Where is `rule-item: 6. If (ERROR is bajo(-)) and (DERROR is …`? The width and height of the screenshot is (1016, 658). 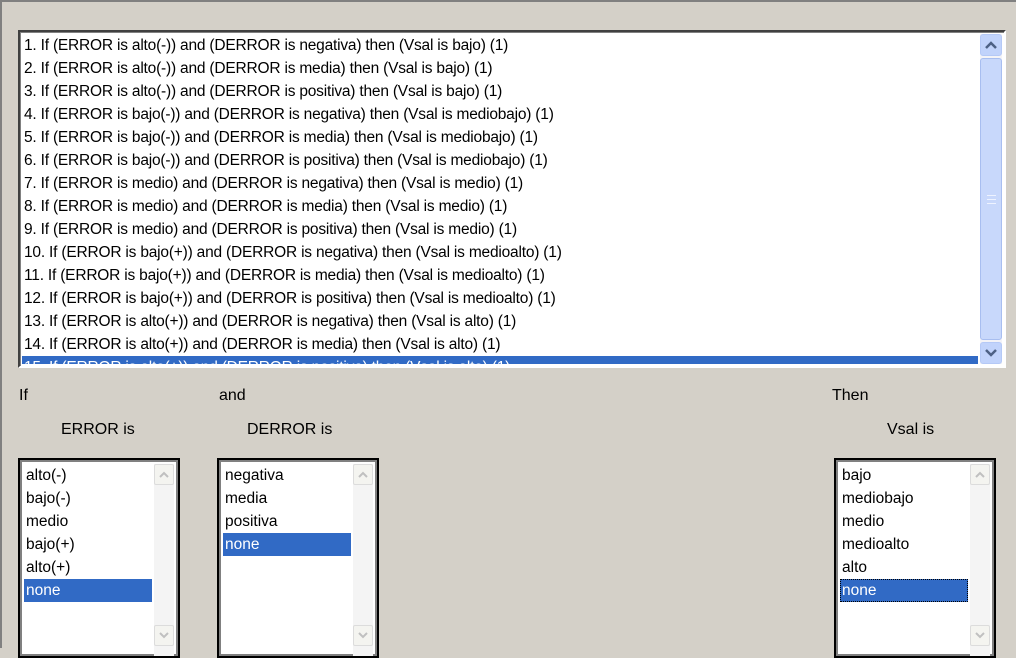 rule-item: 6. If (ERROR is bajo(-)) and (DERROR is … is located at coordinates (500, 160).